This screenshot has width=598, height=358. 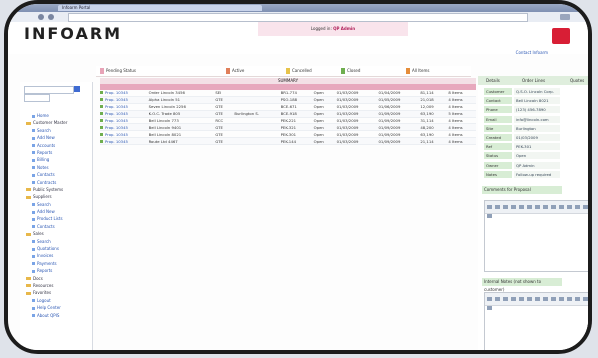 I want to click on filter-item: Cancelled, so click(x=299, y=71).